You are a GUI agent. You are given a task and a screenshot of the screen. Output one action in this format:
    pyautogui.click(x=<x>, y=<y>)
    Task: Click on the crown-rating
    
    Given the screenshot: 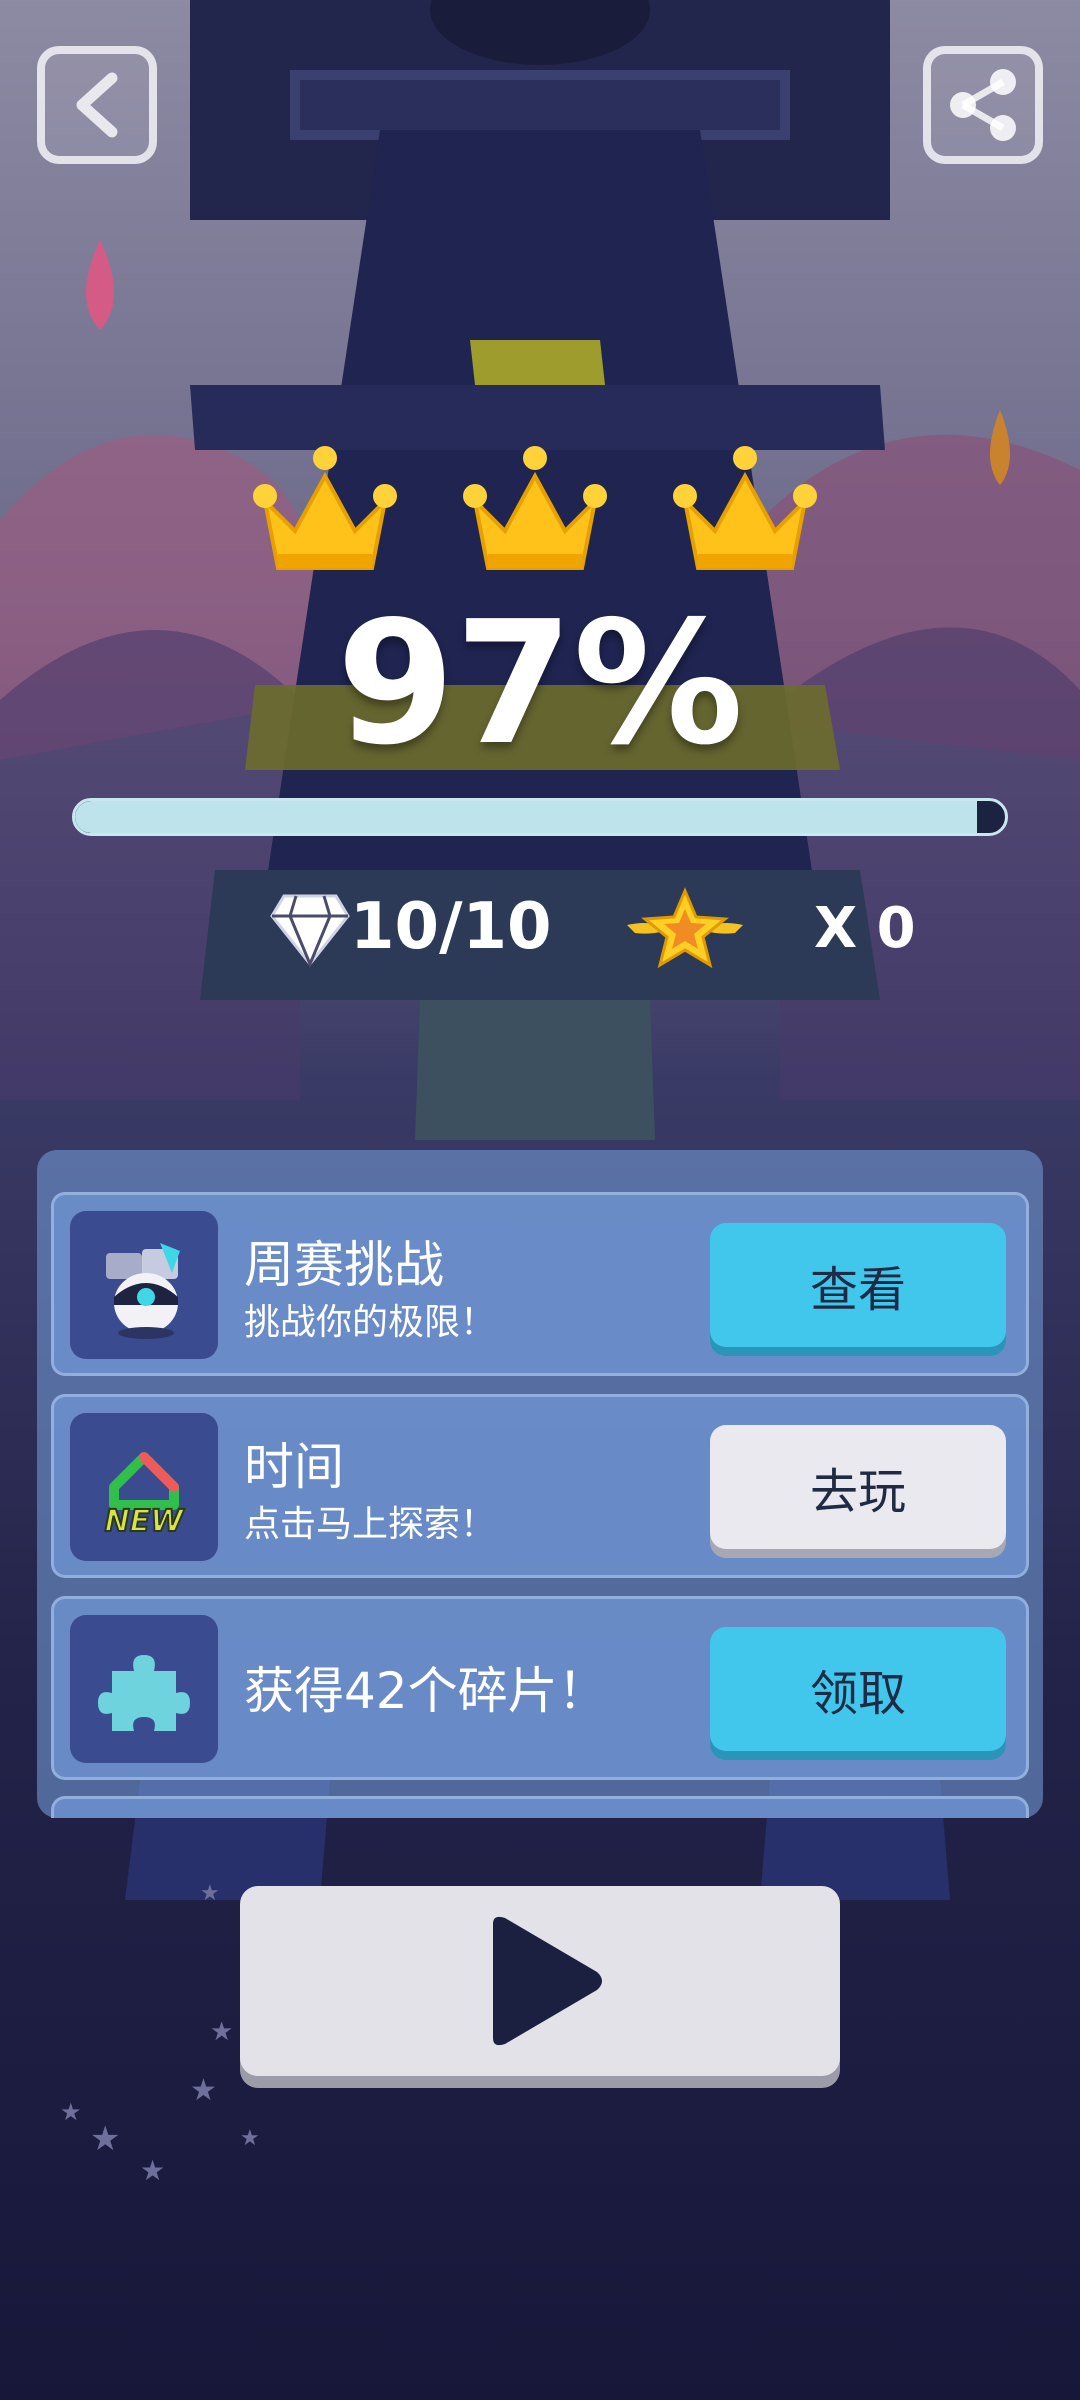 What is the action you would take?
    pyautogui.click(x=540, y=511)
    